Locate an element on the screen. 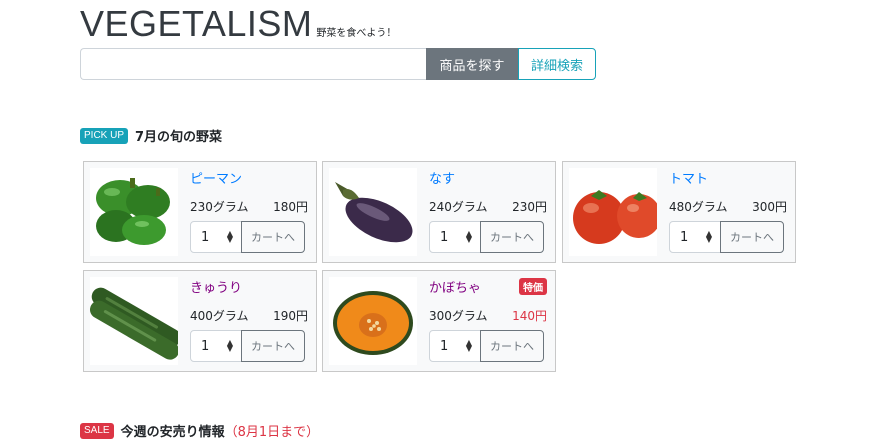  pickup-section-header: PICK UP 7月の旬の野菜 is located at coordinates (151, 135).